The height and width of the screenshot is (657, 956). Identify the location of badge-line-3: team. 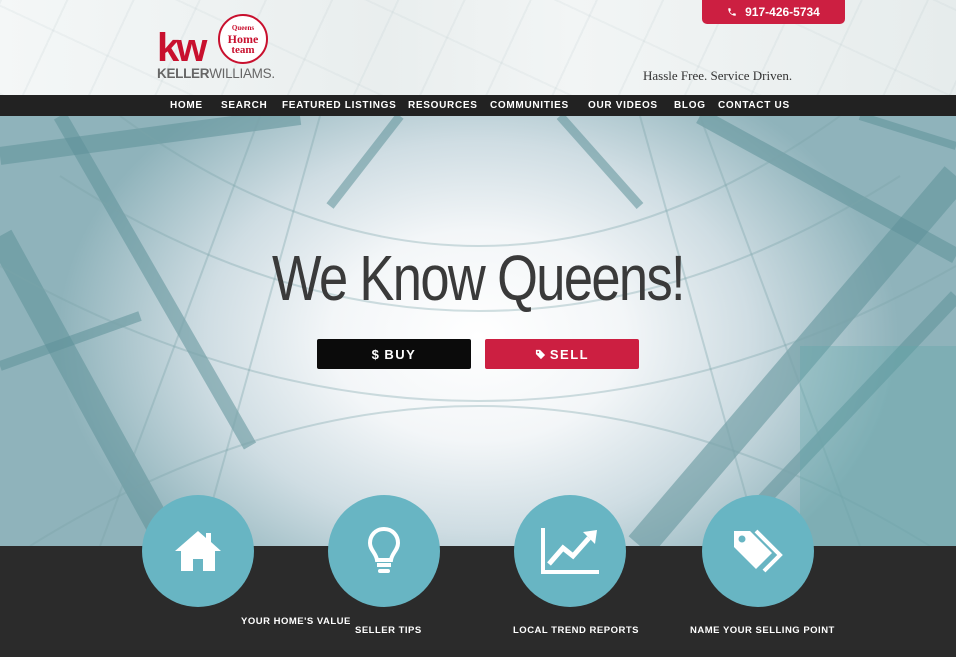
(243, 50).